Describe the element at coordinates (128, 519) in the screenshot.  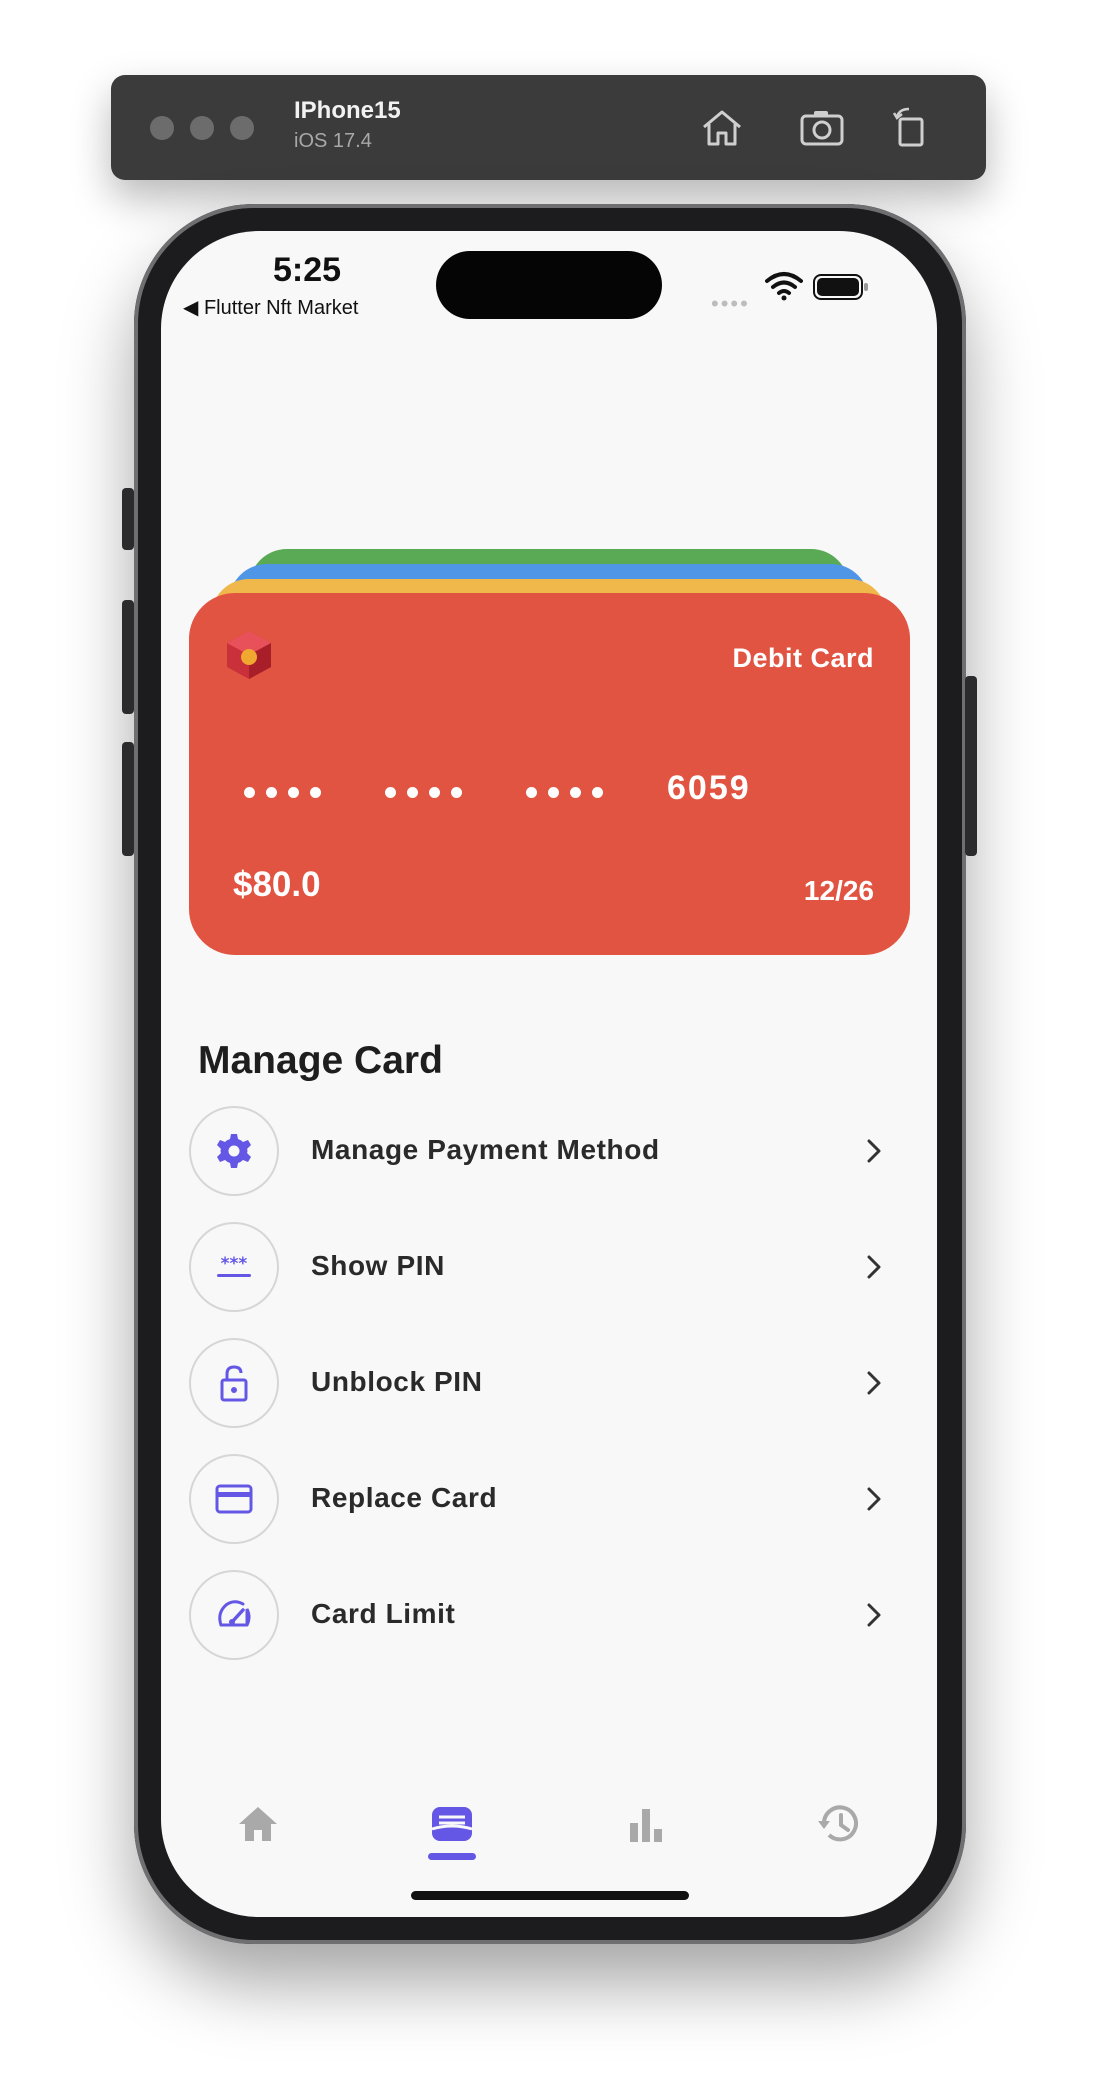
I see `action-button` at that location.